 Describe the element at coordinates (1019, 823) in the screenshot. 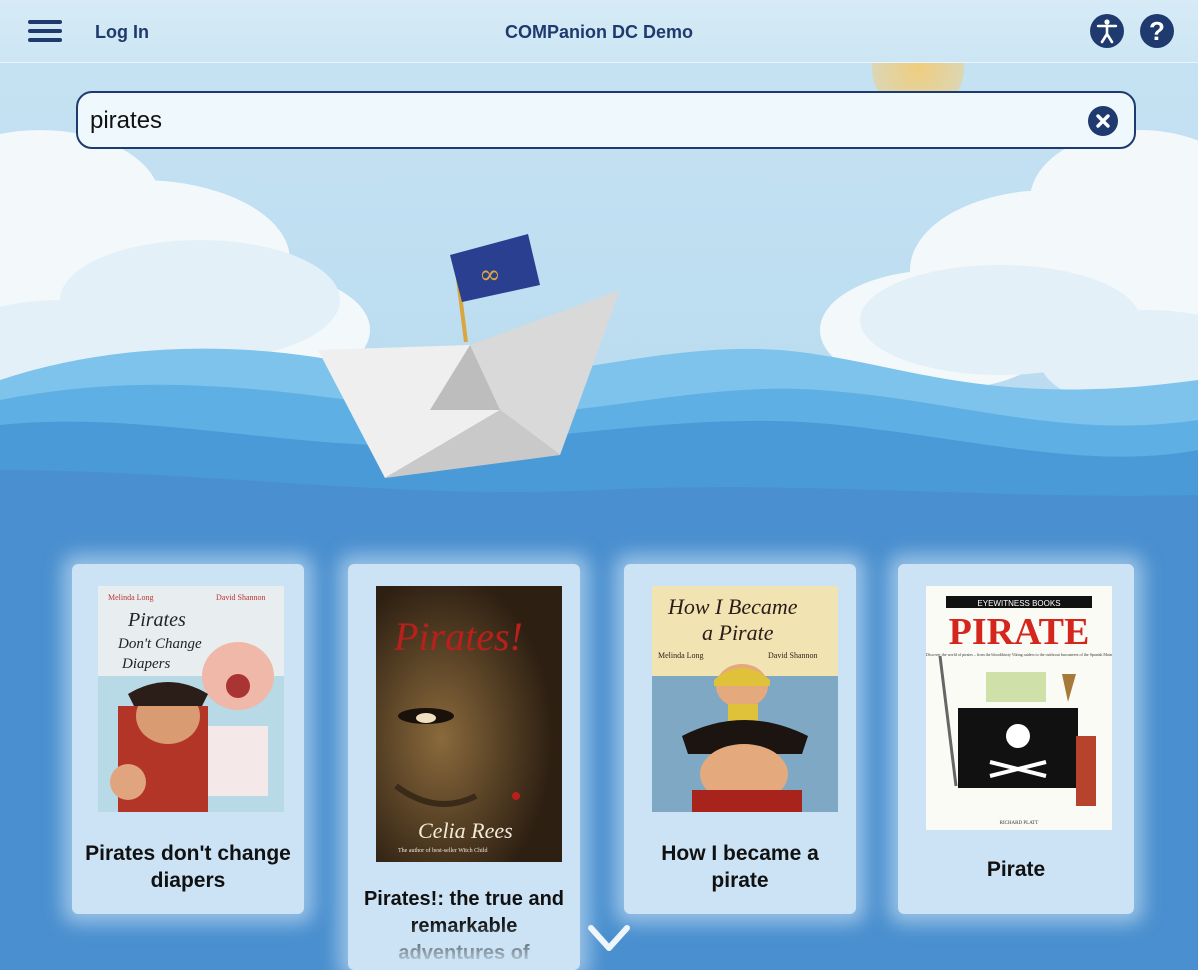

I see `svg-text: RICHARD PLATT` at that location.